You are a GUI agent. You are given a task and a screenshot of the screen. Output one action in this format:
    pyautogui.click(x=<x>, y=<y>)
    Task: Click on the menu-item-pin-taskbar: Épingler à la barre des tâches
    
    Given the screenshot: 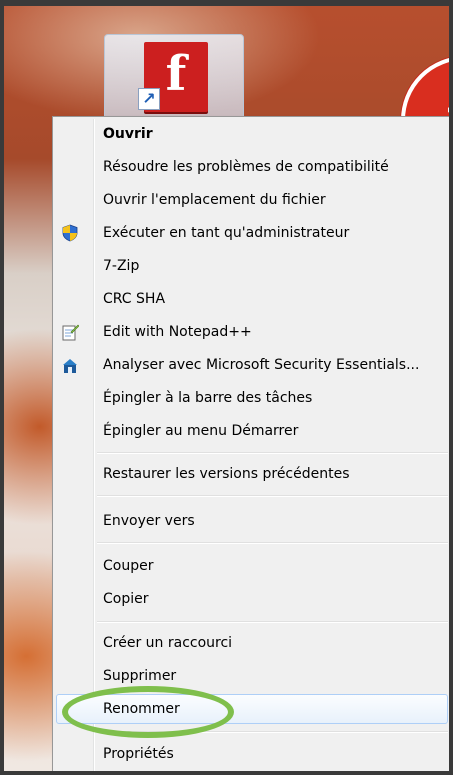 What is the action you would take?
    pyautogui.click(x=252, y=398)
    